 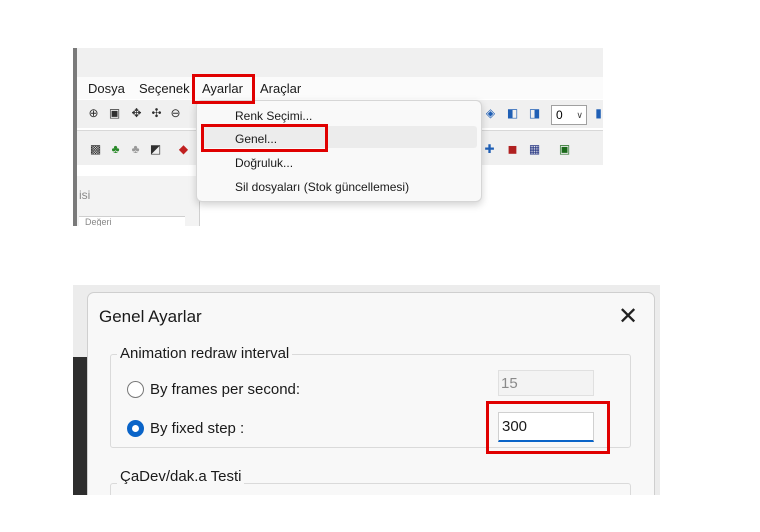 I want to click on zoom-in-icon: ⊕, so click(x=93, y=113).